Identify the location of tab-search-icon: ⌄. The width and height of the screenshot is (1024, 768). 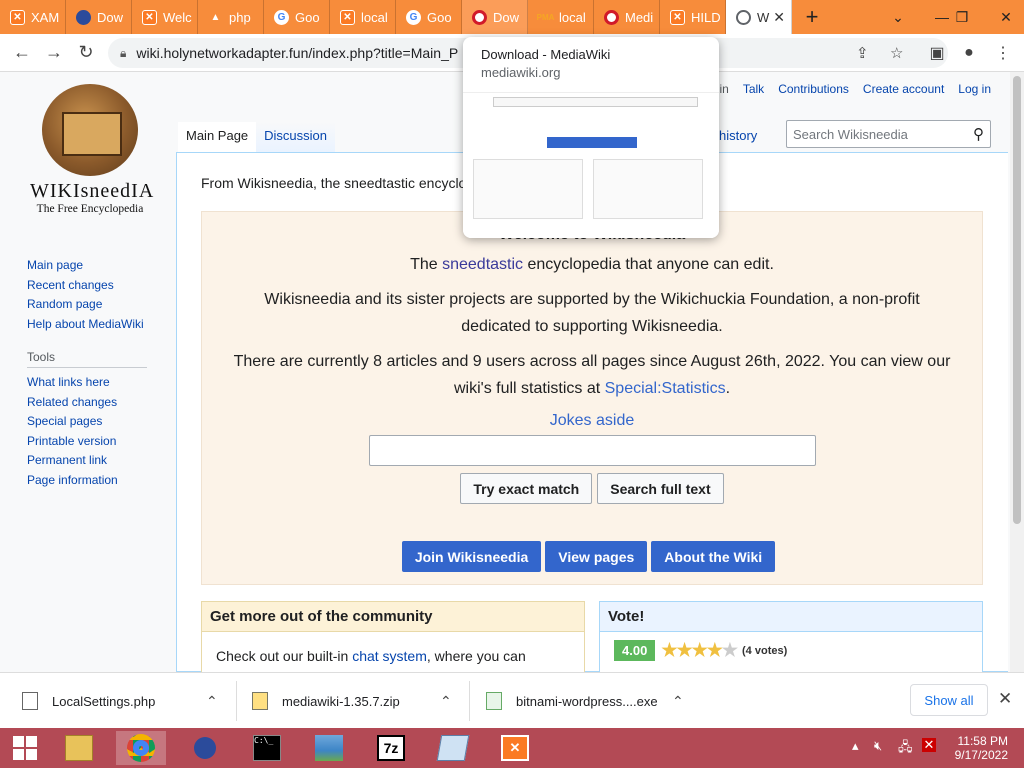
(898, 17).